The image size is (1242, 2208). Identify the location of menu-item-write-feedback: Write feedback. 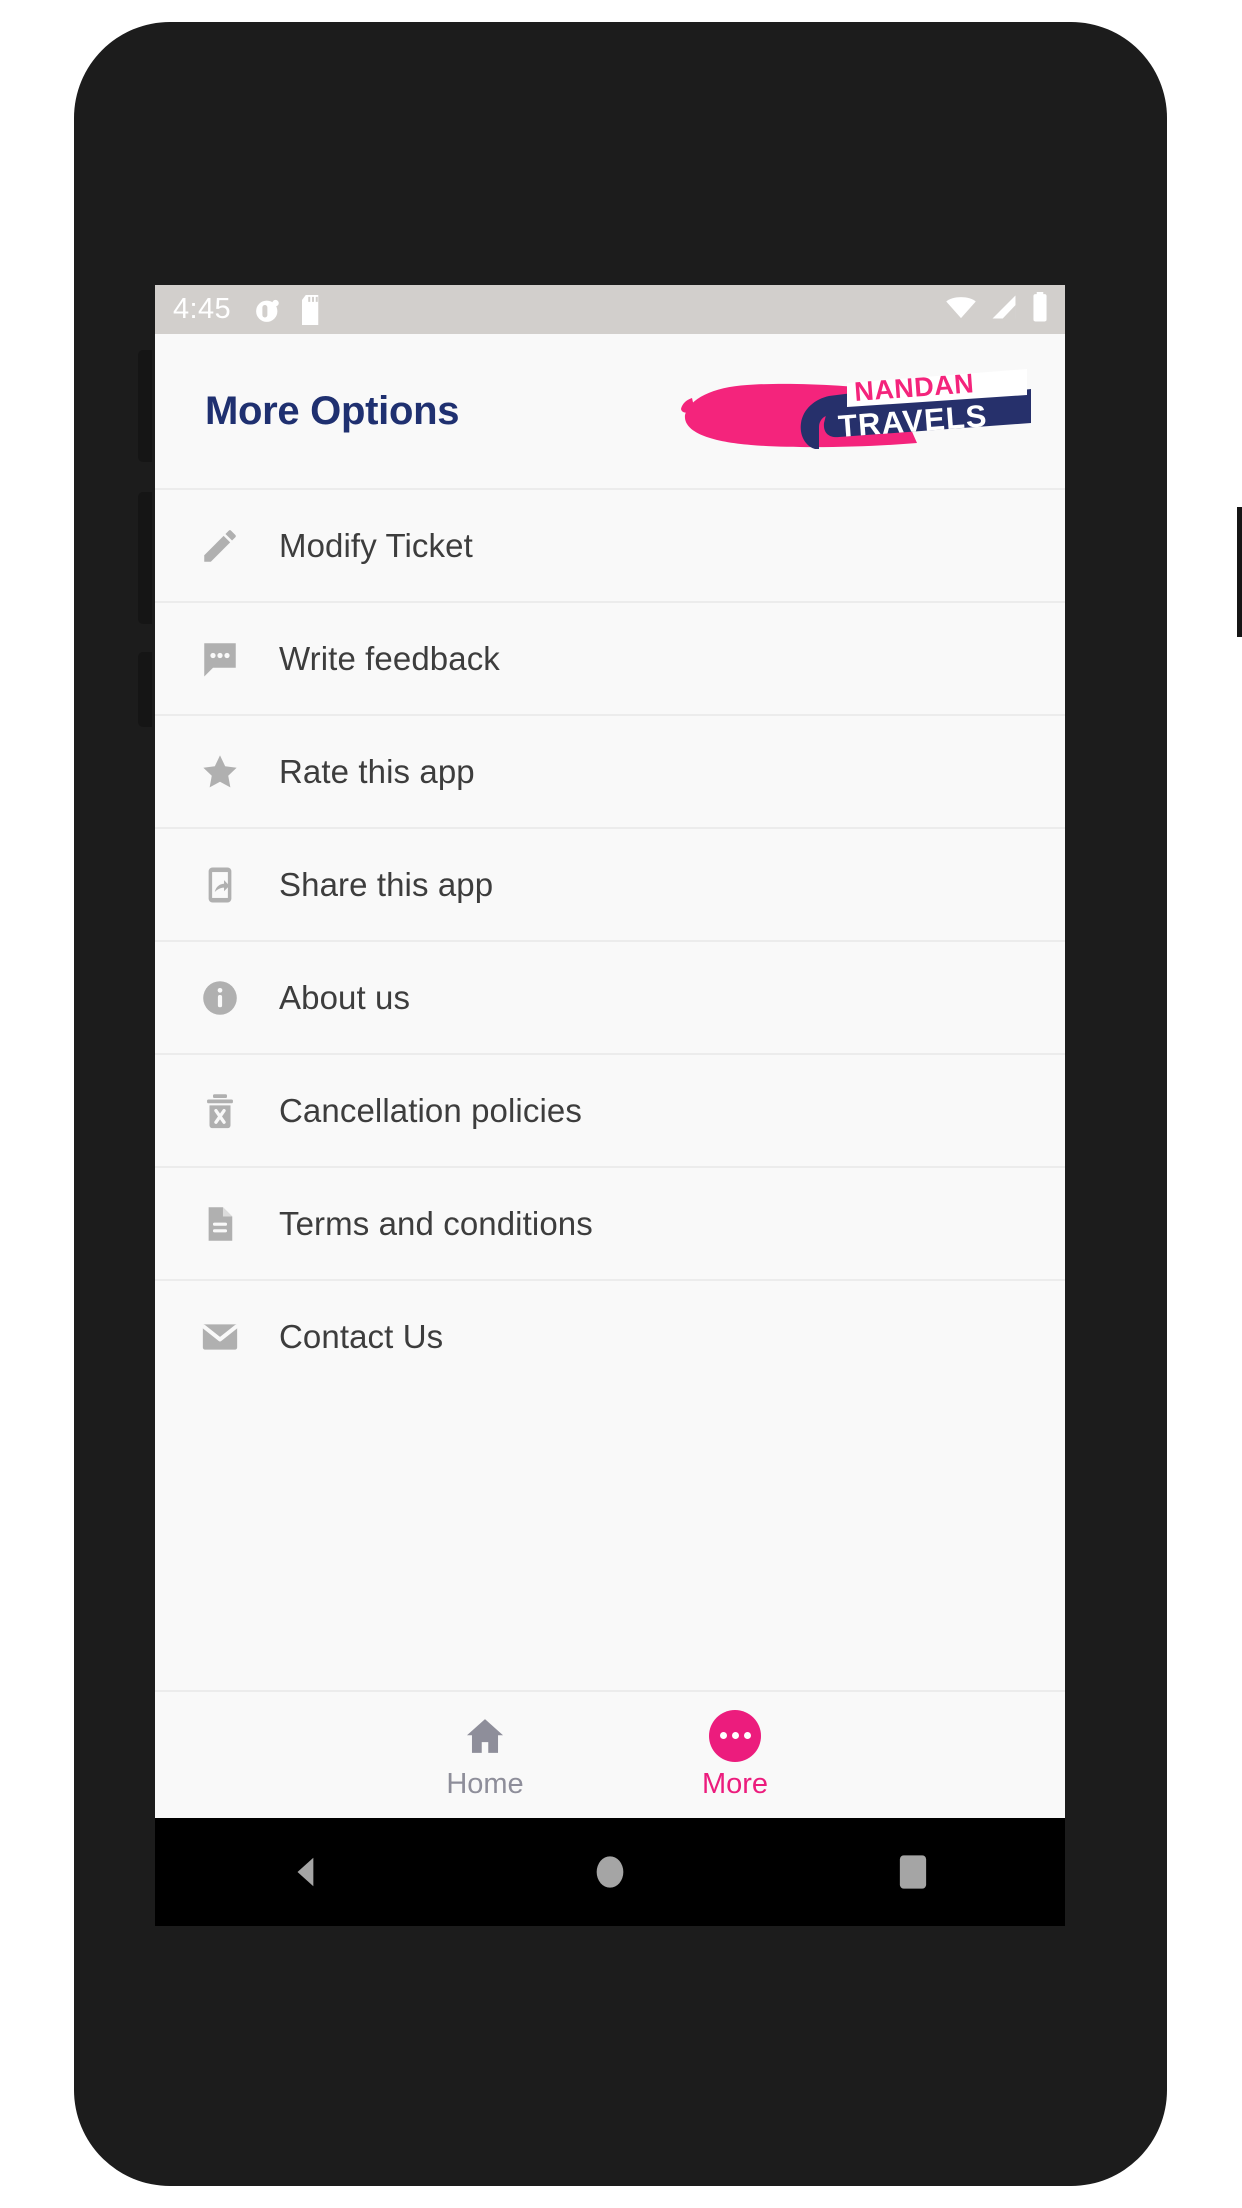
(610, 657).